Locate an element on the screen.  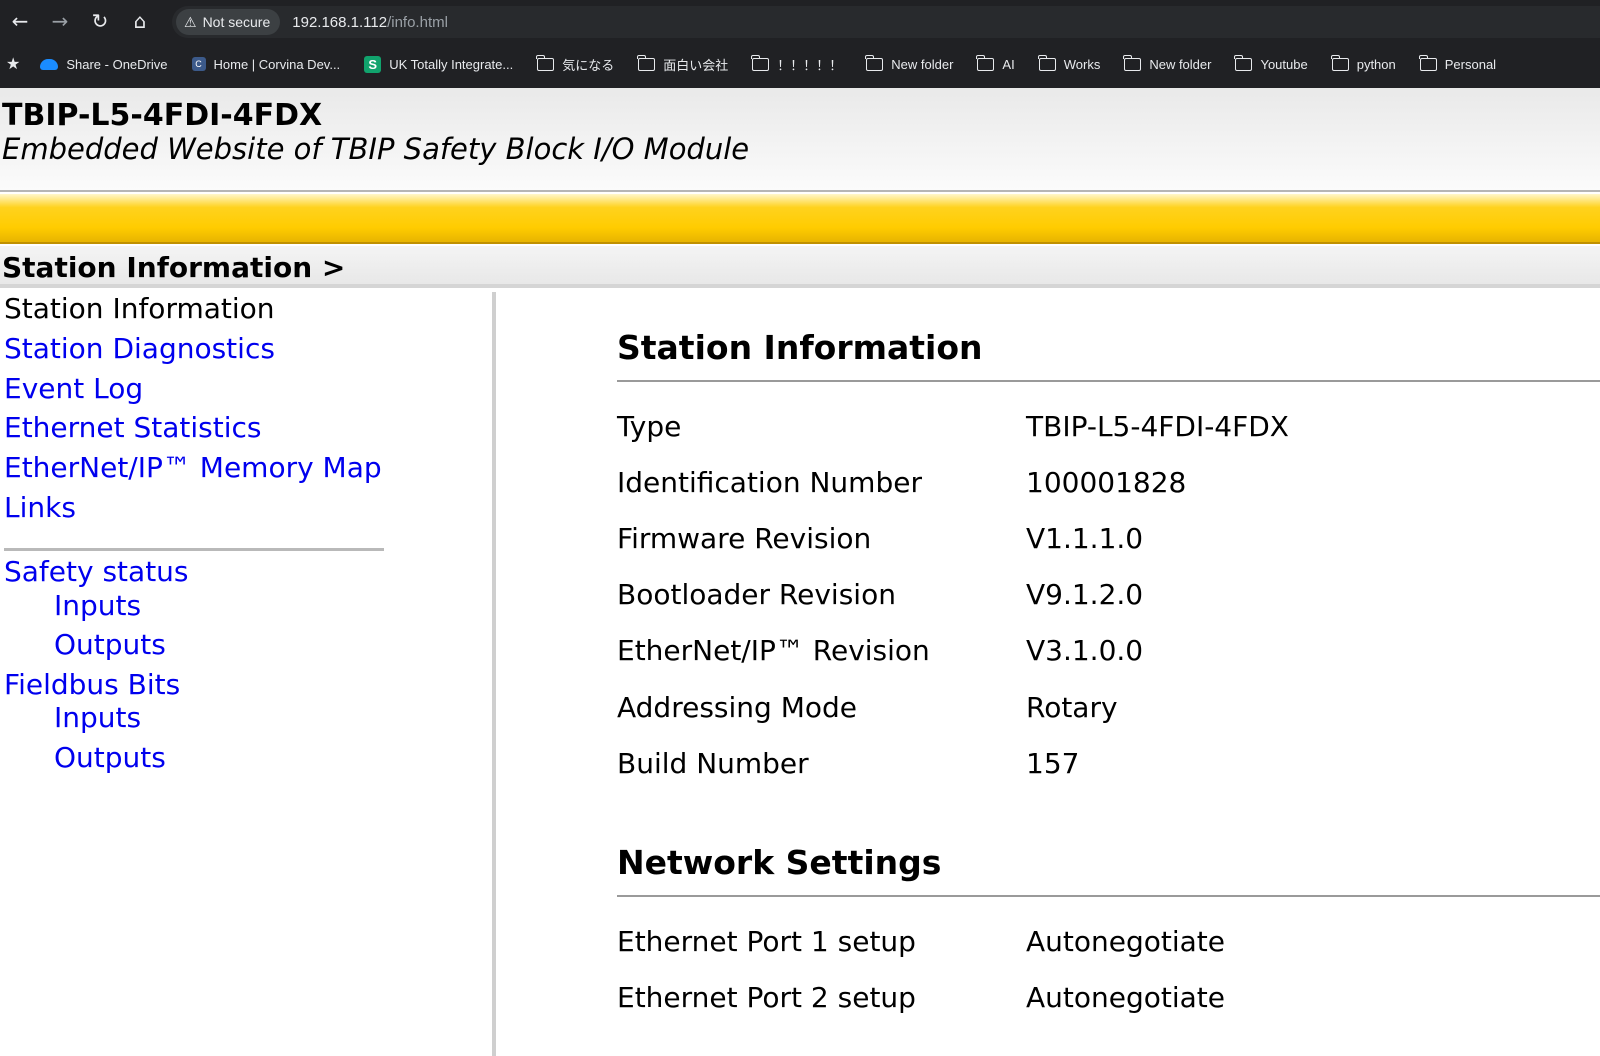
bookmark-folder: python is located at coordinates (1364, 64).